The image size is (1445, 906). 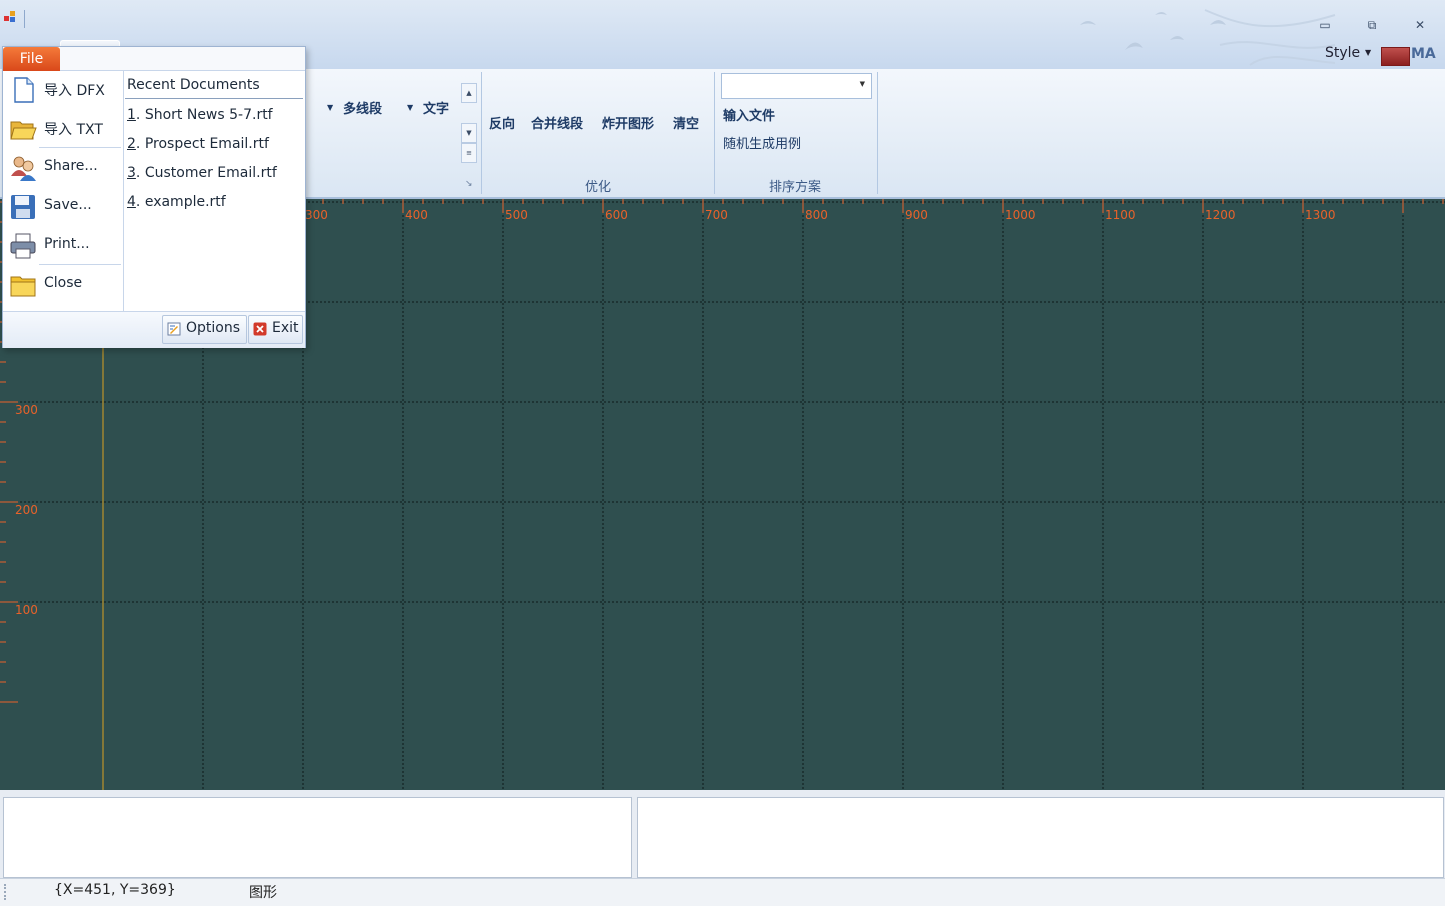 I want to click on import-txt-item: 导入 TXT, so click(x=63, y=128).